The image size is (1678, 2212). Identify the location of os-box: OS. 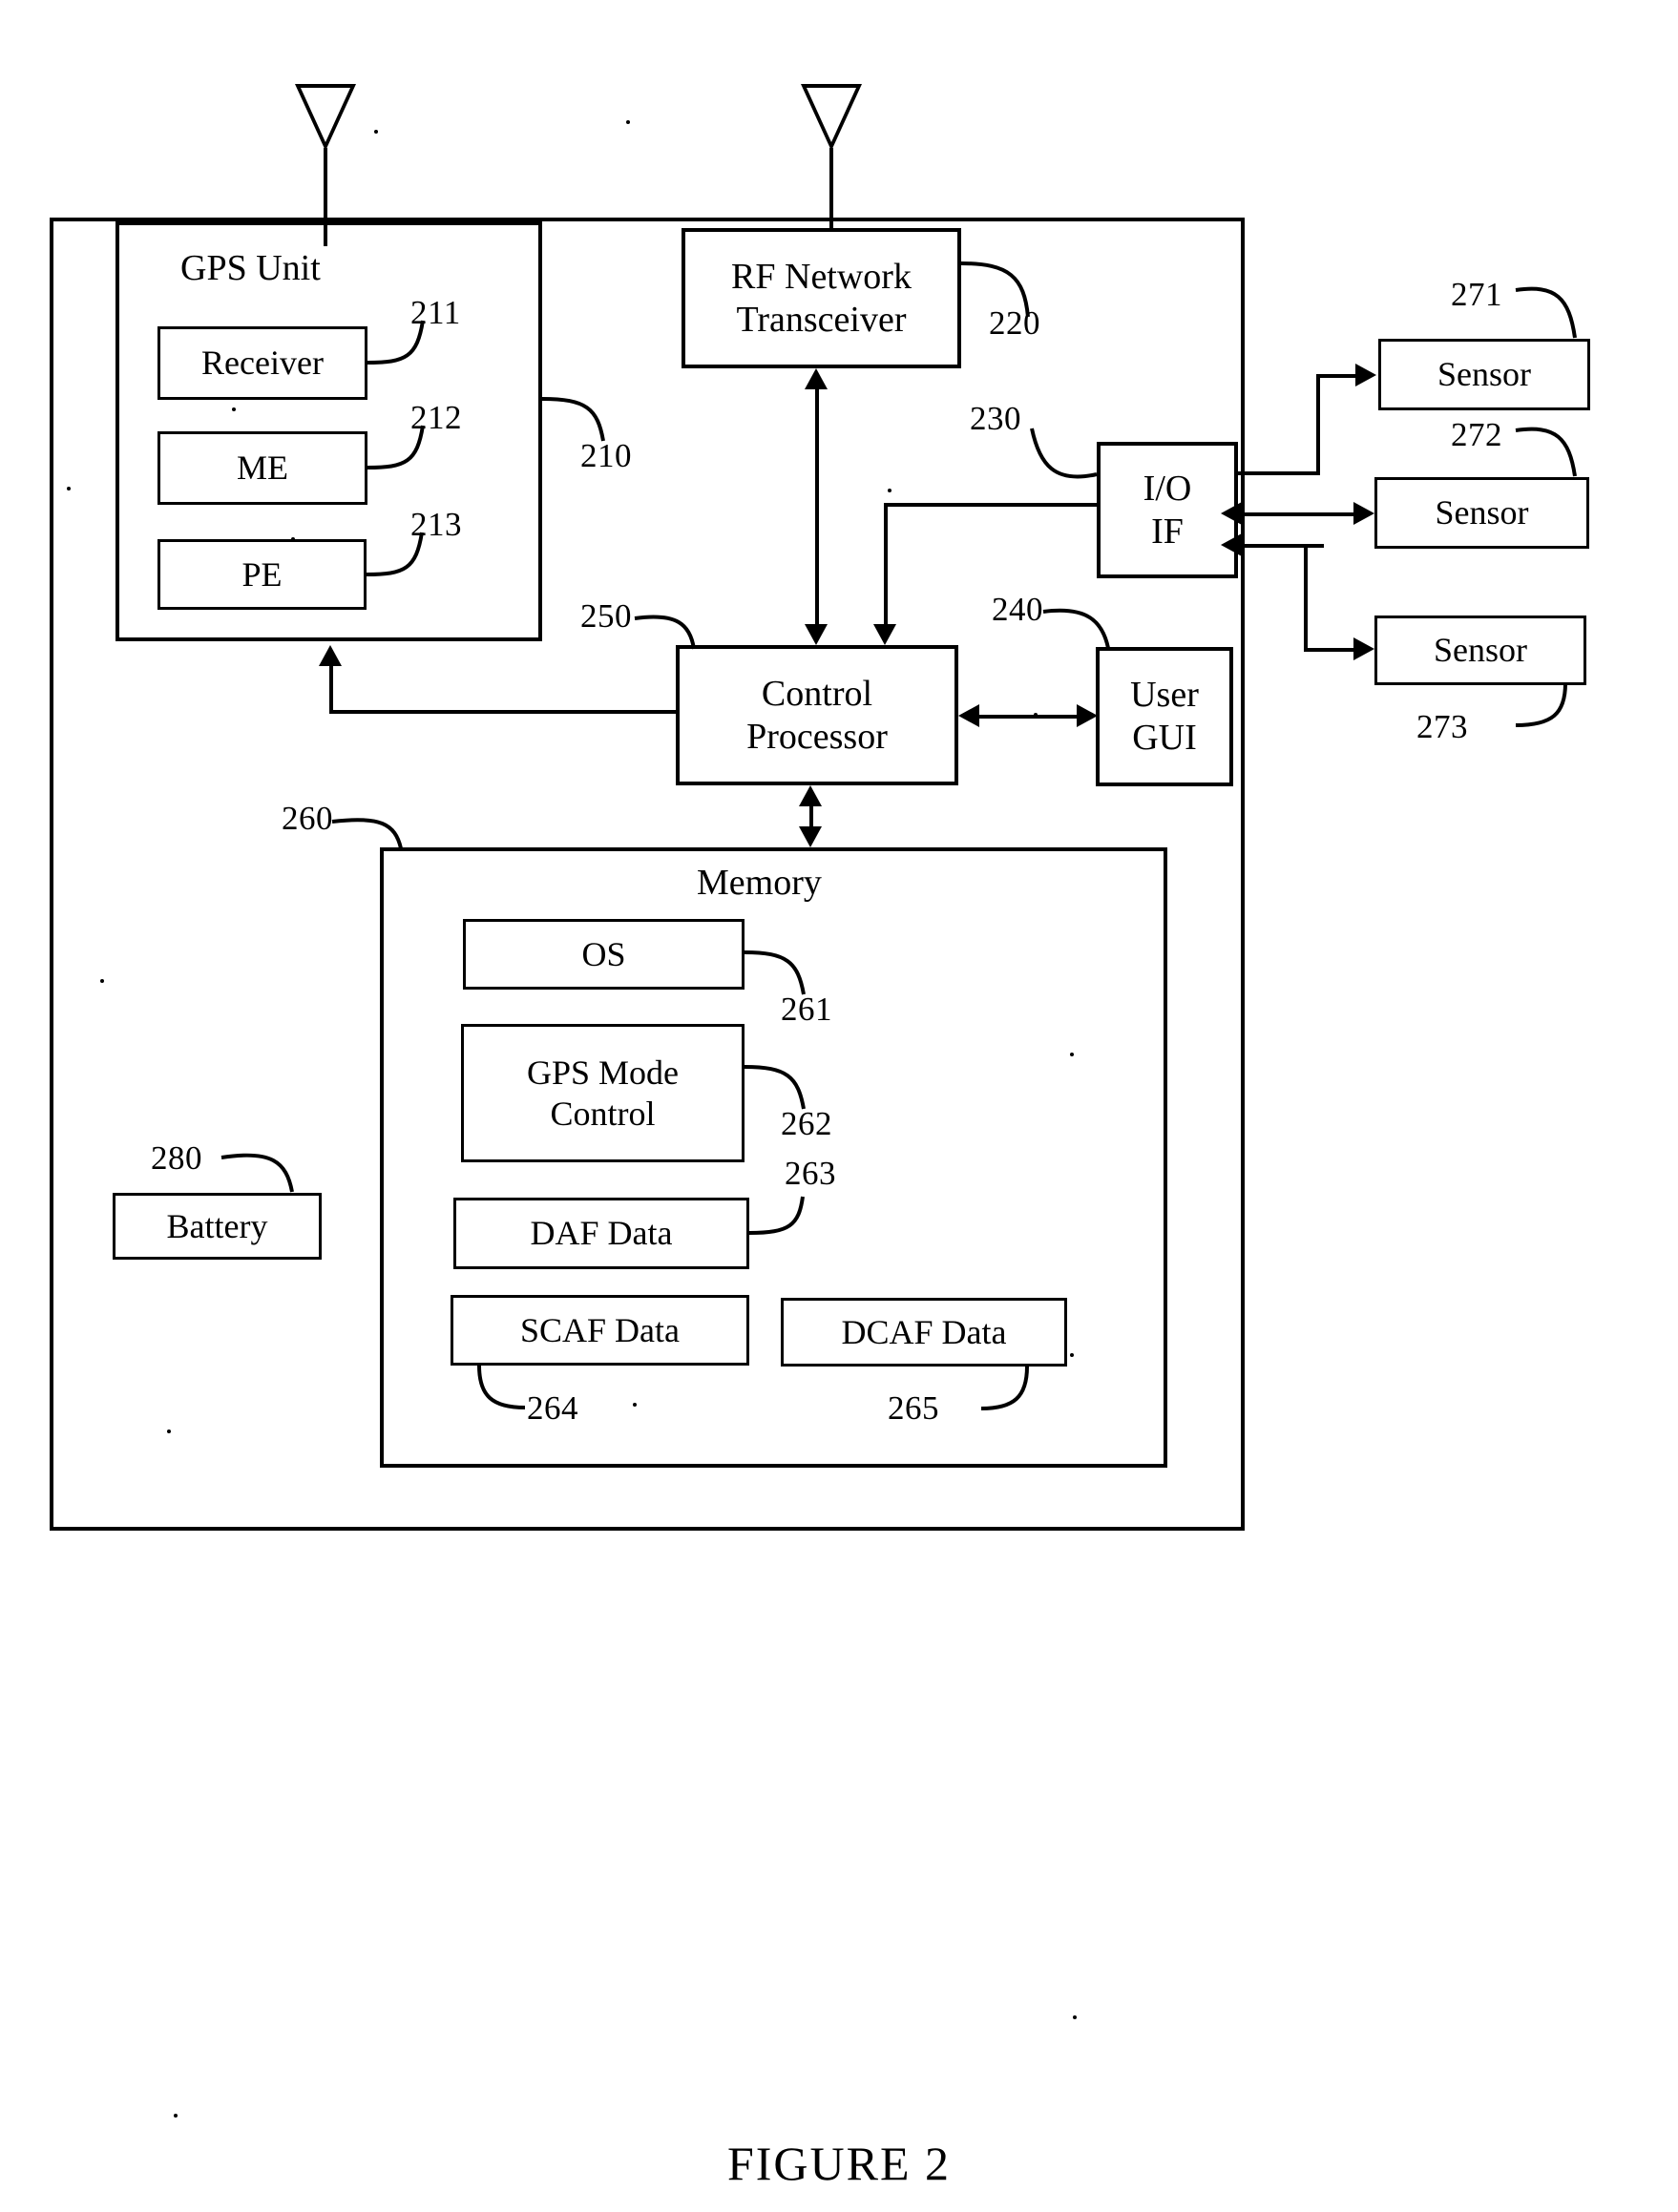
(604, 955).